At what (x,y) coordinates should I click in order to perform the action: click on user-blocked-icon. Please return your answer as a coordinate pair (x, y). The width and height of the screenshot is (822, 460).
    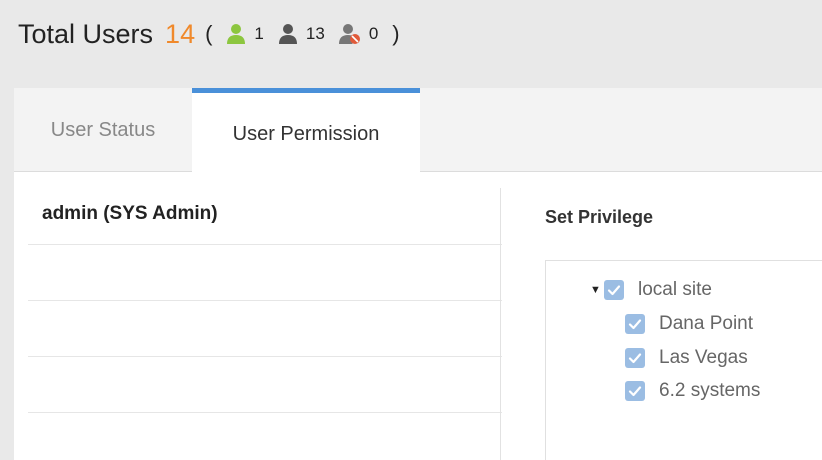
    Looking at the image, I should click on (349, 34).